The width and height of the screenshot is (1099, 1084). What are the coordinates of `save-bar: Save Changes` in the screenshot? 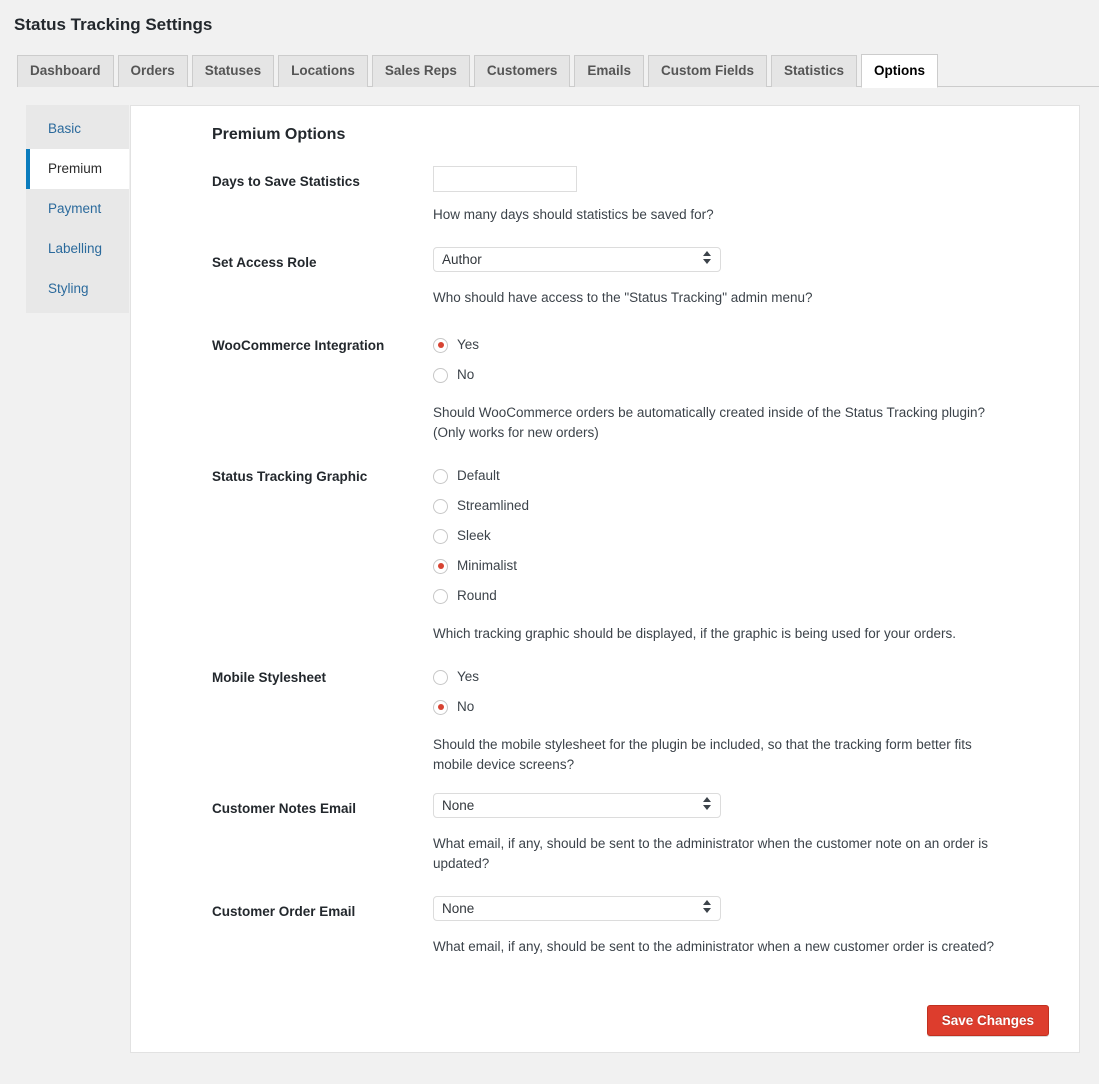 It's located at (987, 1020).